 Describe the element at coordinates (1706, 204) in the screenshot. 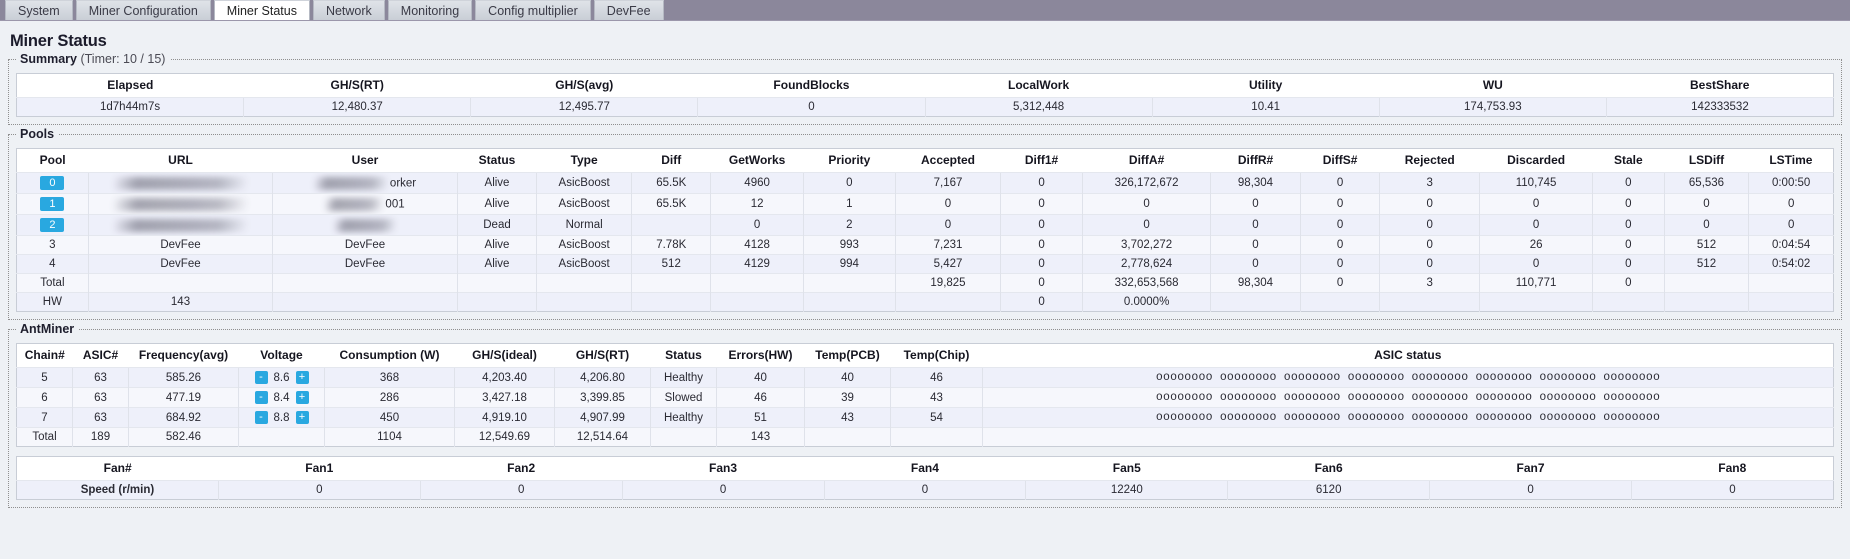

I see `pools-cell-lsdiff: 0` at that location.